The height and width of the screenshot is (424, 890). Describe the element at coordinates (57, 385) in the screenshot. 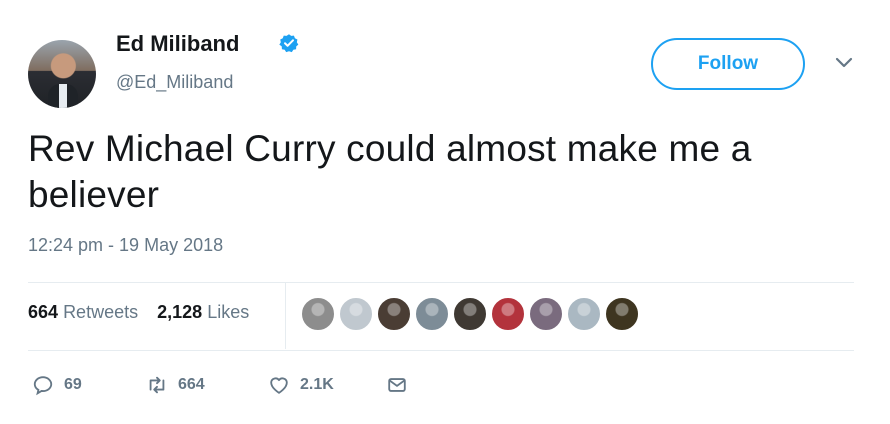

I see `reply-button: 69` at that location.